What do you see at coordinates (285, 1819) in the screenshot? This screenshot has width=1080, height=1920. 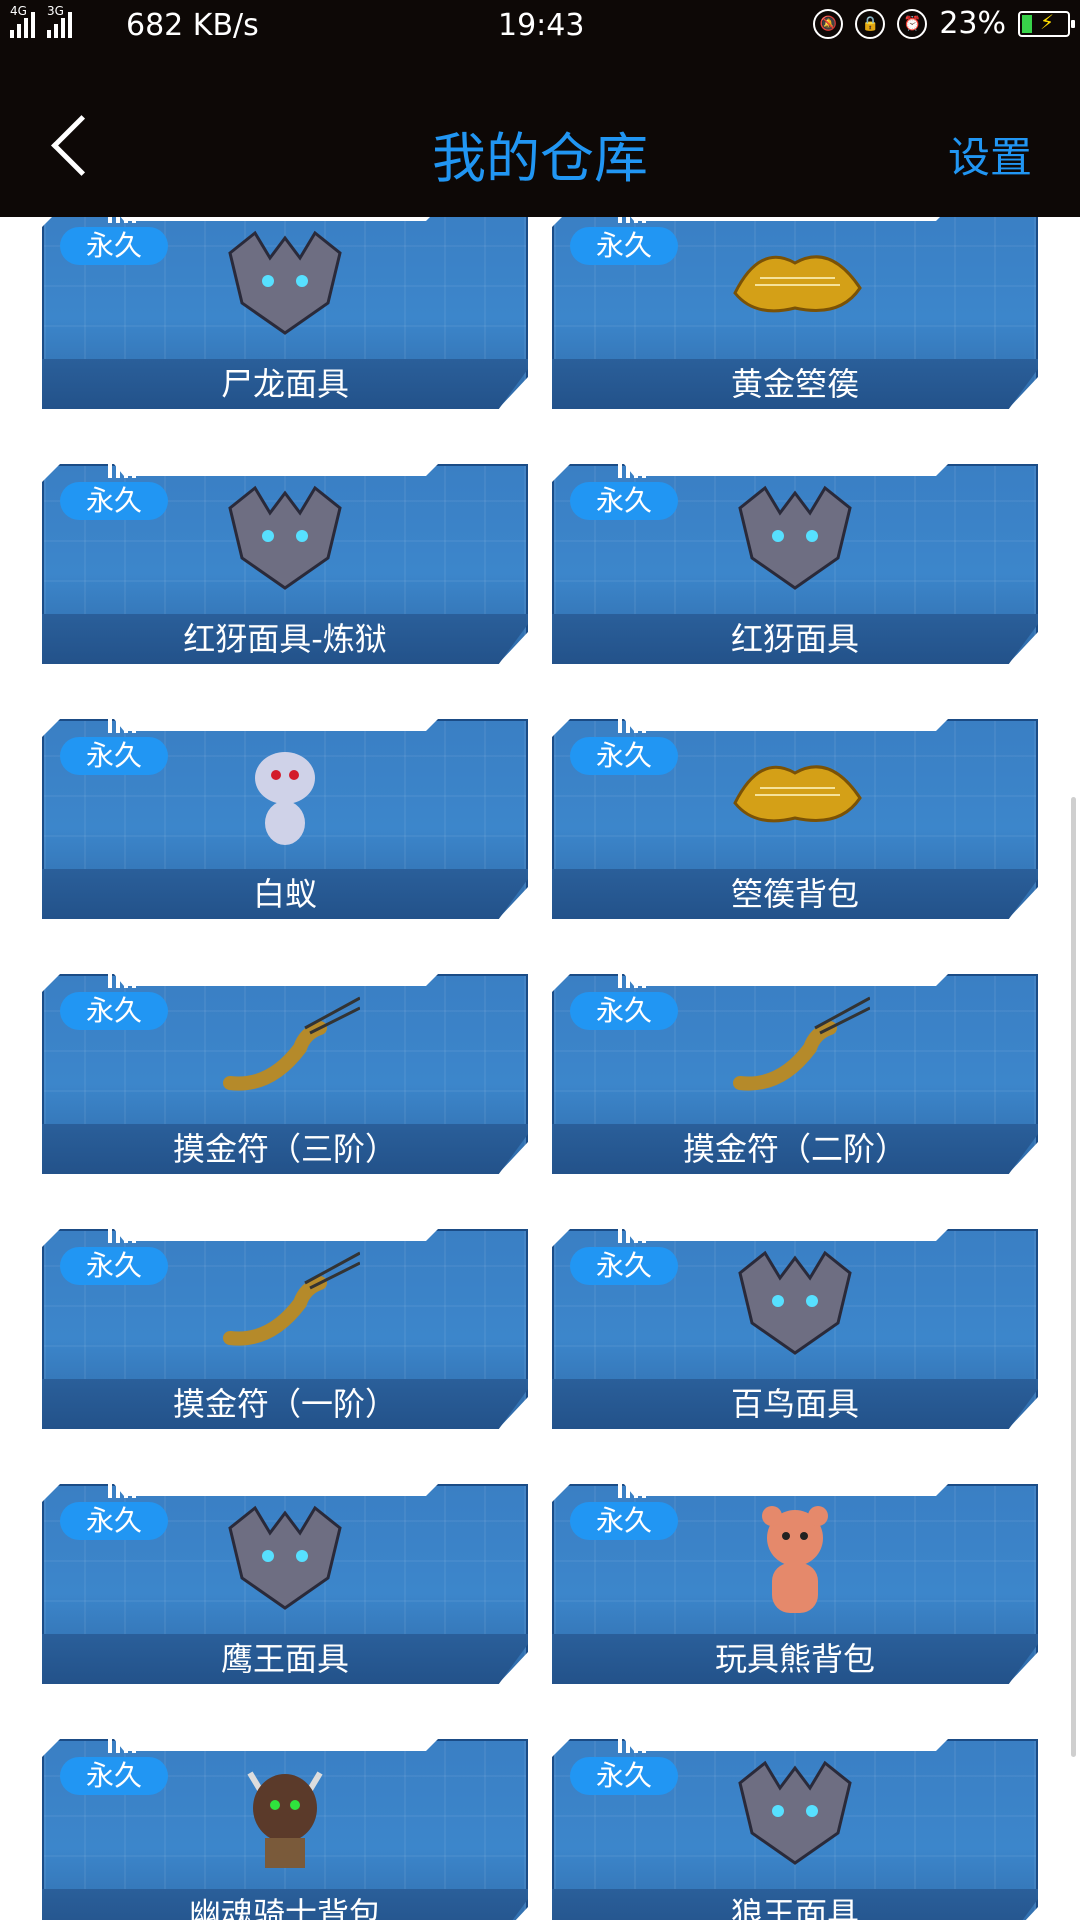 I see `knight-icon` at bounding box center [285, 1819].